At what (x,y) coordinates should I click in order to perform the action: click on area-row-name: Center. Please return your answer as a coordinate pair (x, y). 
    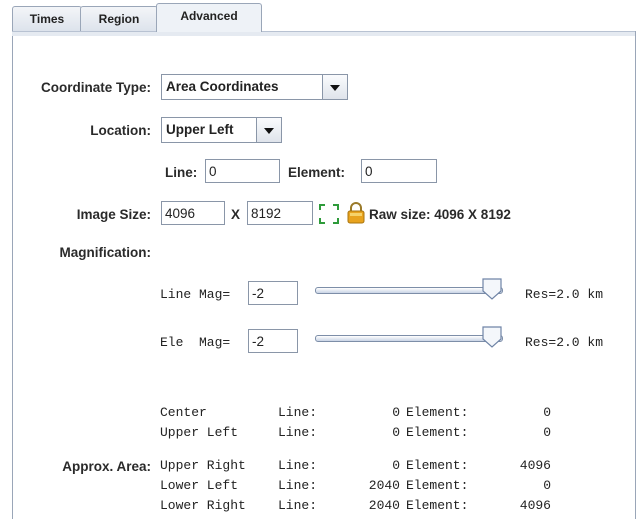
    Looking at the image, I should click on (183, 412).